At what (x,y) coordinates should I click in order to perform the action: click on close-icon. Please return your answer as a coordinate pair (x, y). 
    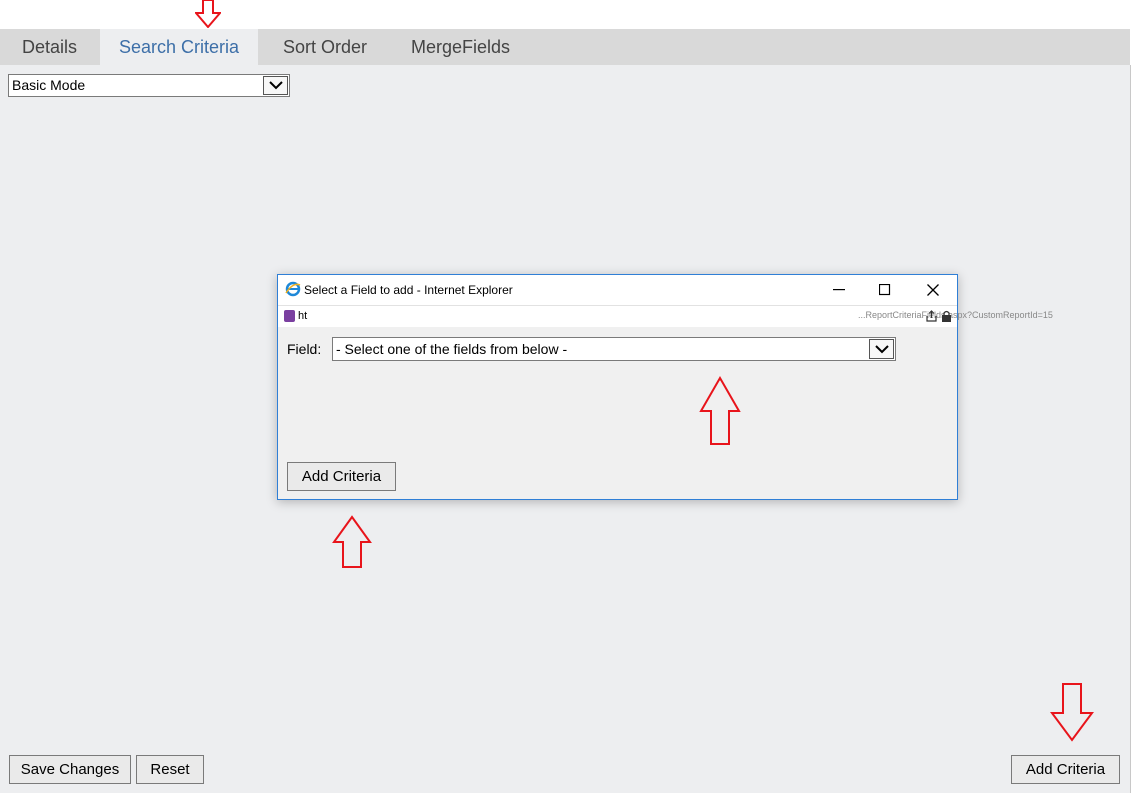
    Looking at the image, I should click on (933, 290).